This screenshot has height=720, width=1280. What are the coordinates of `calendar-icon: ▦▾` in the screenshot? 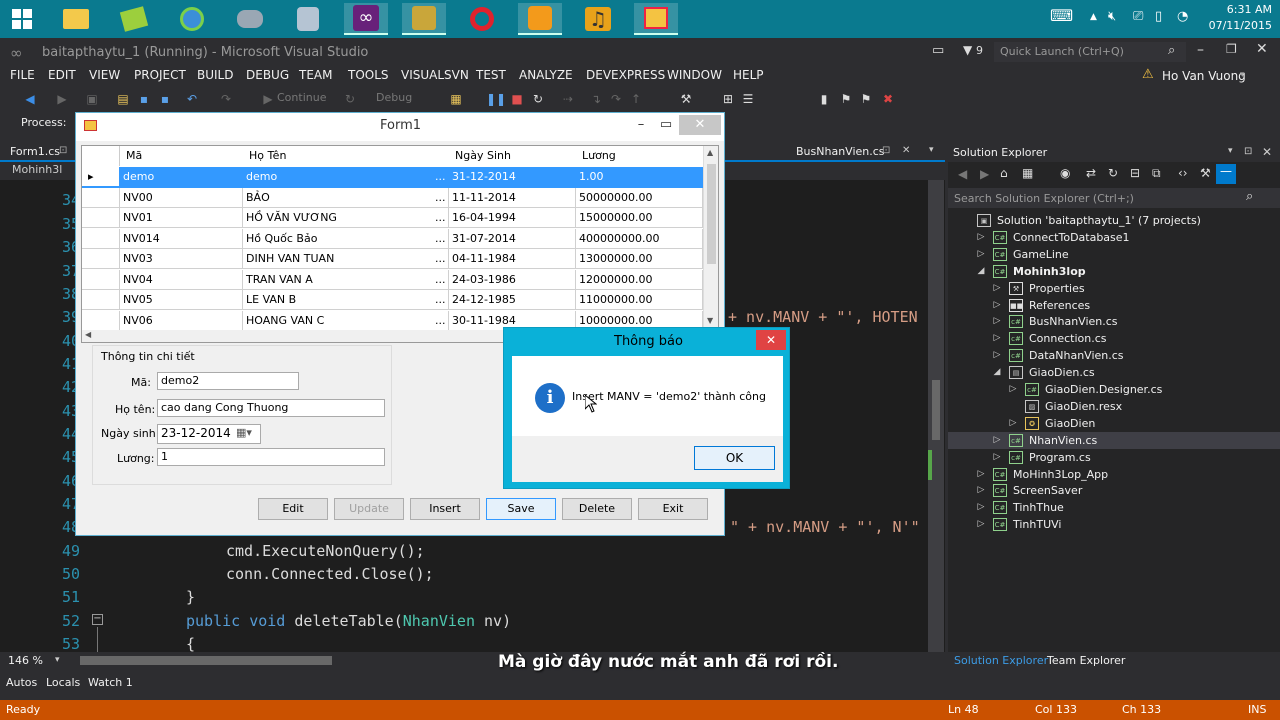 It's located at (244, 433).